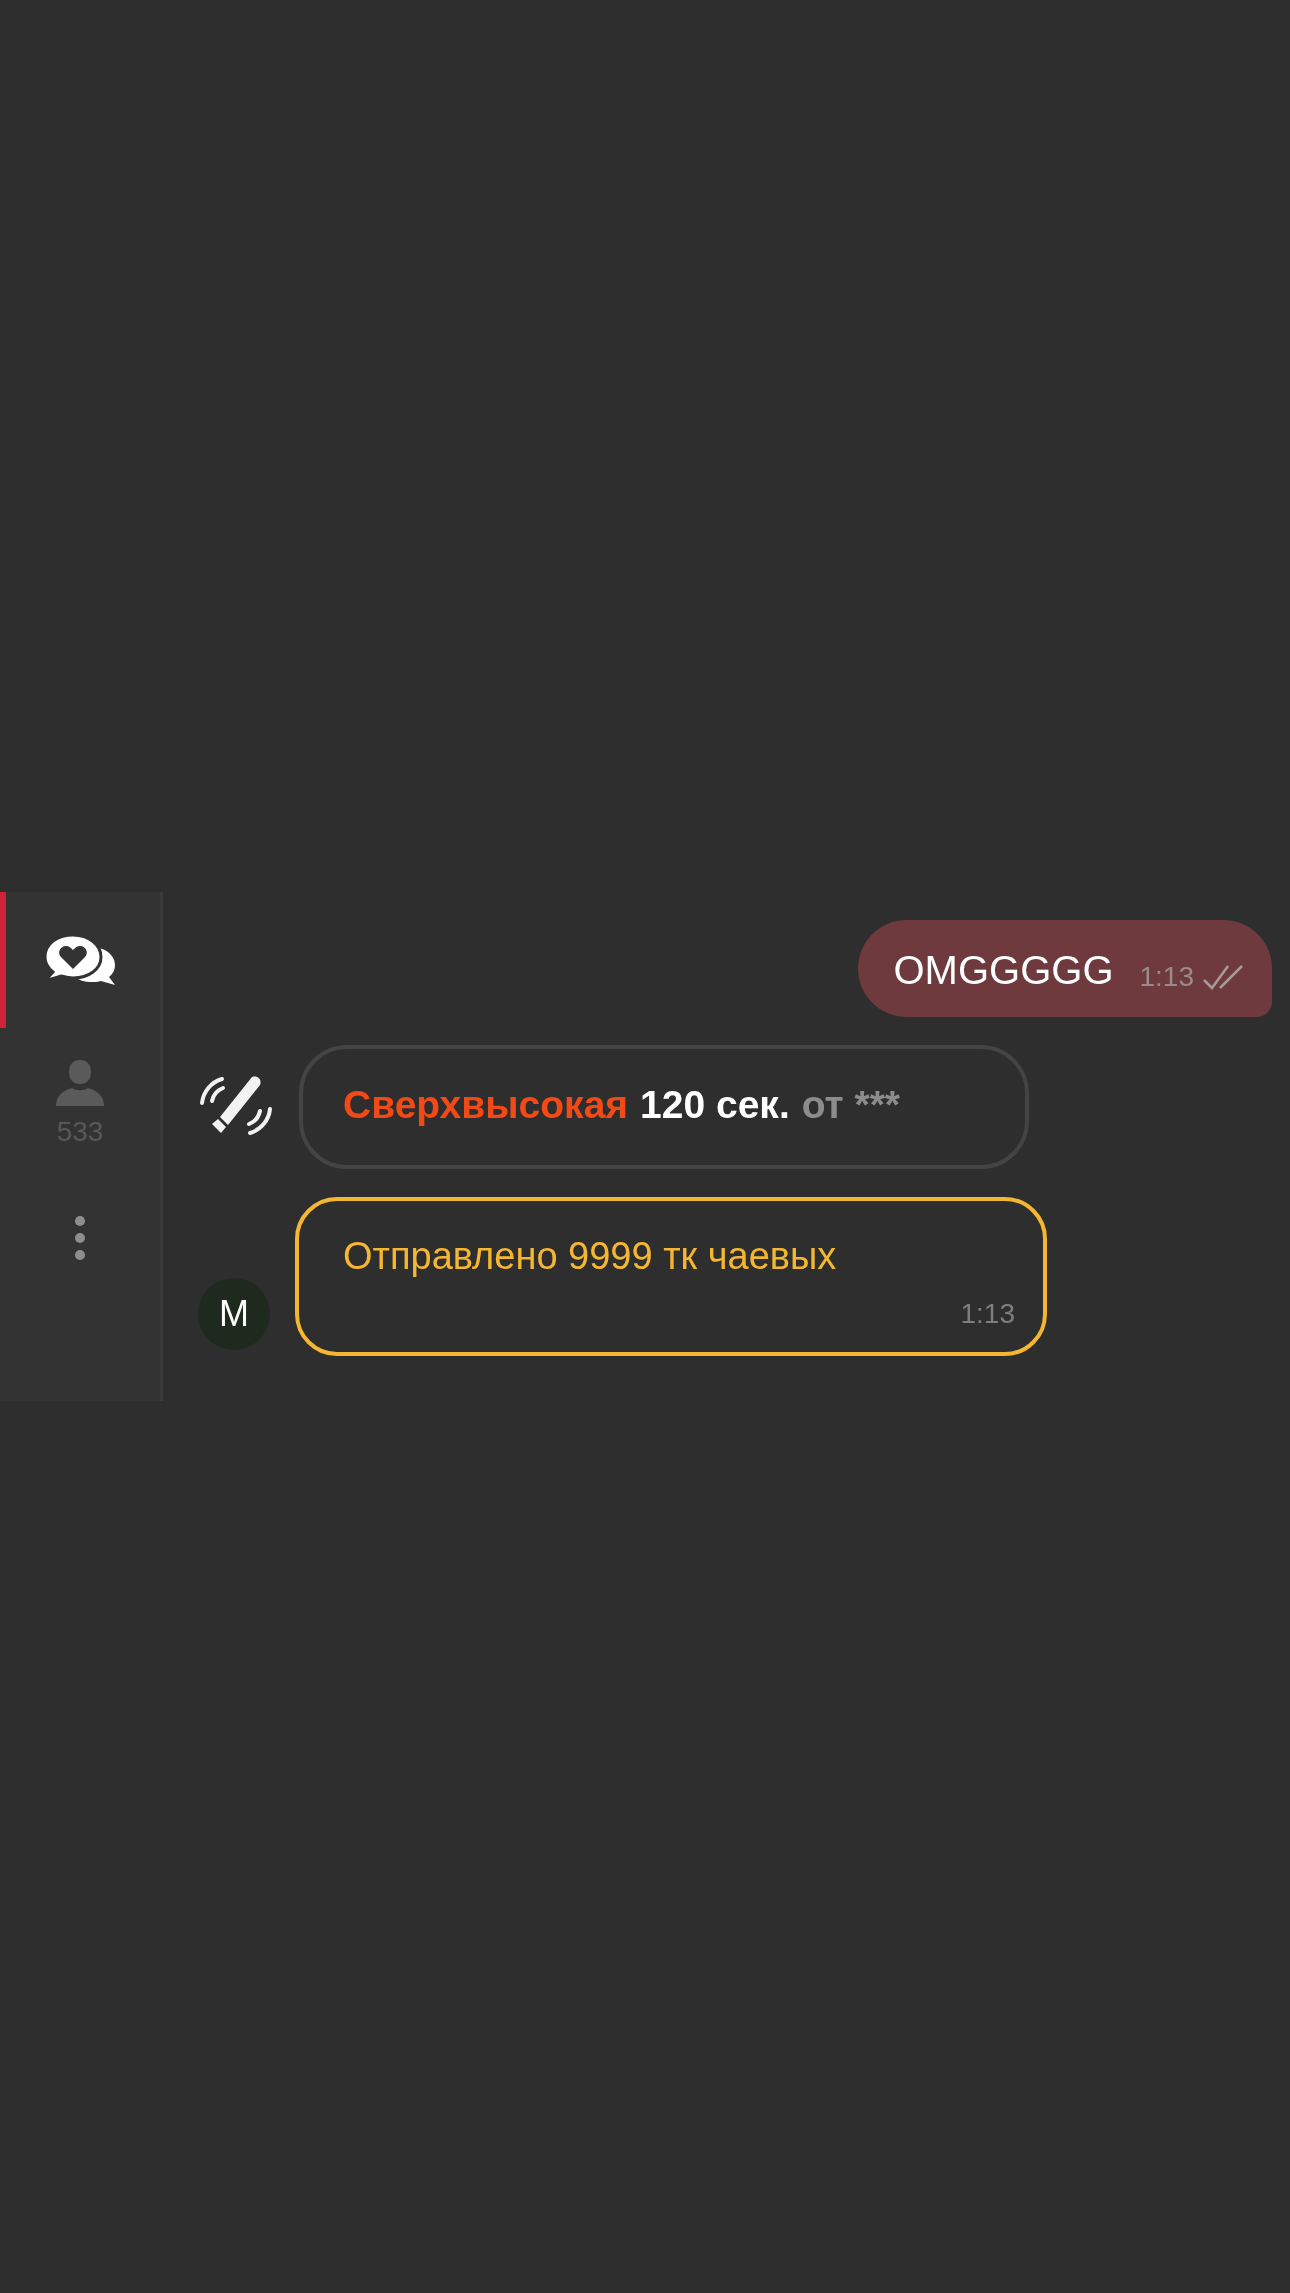 This screenshot has height=2293, width=1290. What do you see at coordinates (80, 960) in the screenshot?
I see `chat-heart-icon` at bounding box center [80, 960].